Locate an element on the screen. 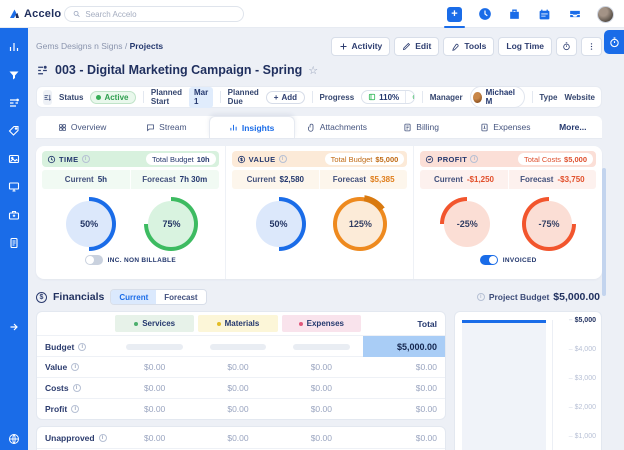 This screenshot has height=450, width=624. financials-view-toggle: Current Forecast is located at coordinates (158, 297).